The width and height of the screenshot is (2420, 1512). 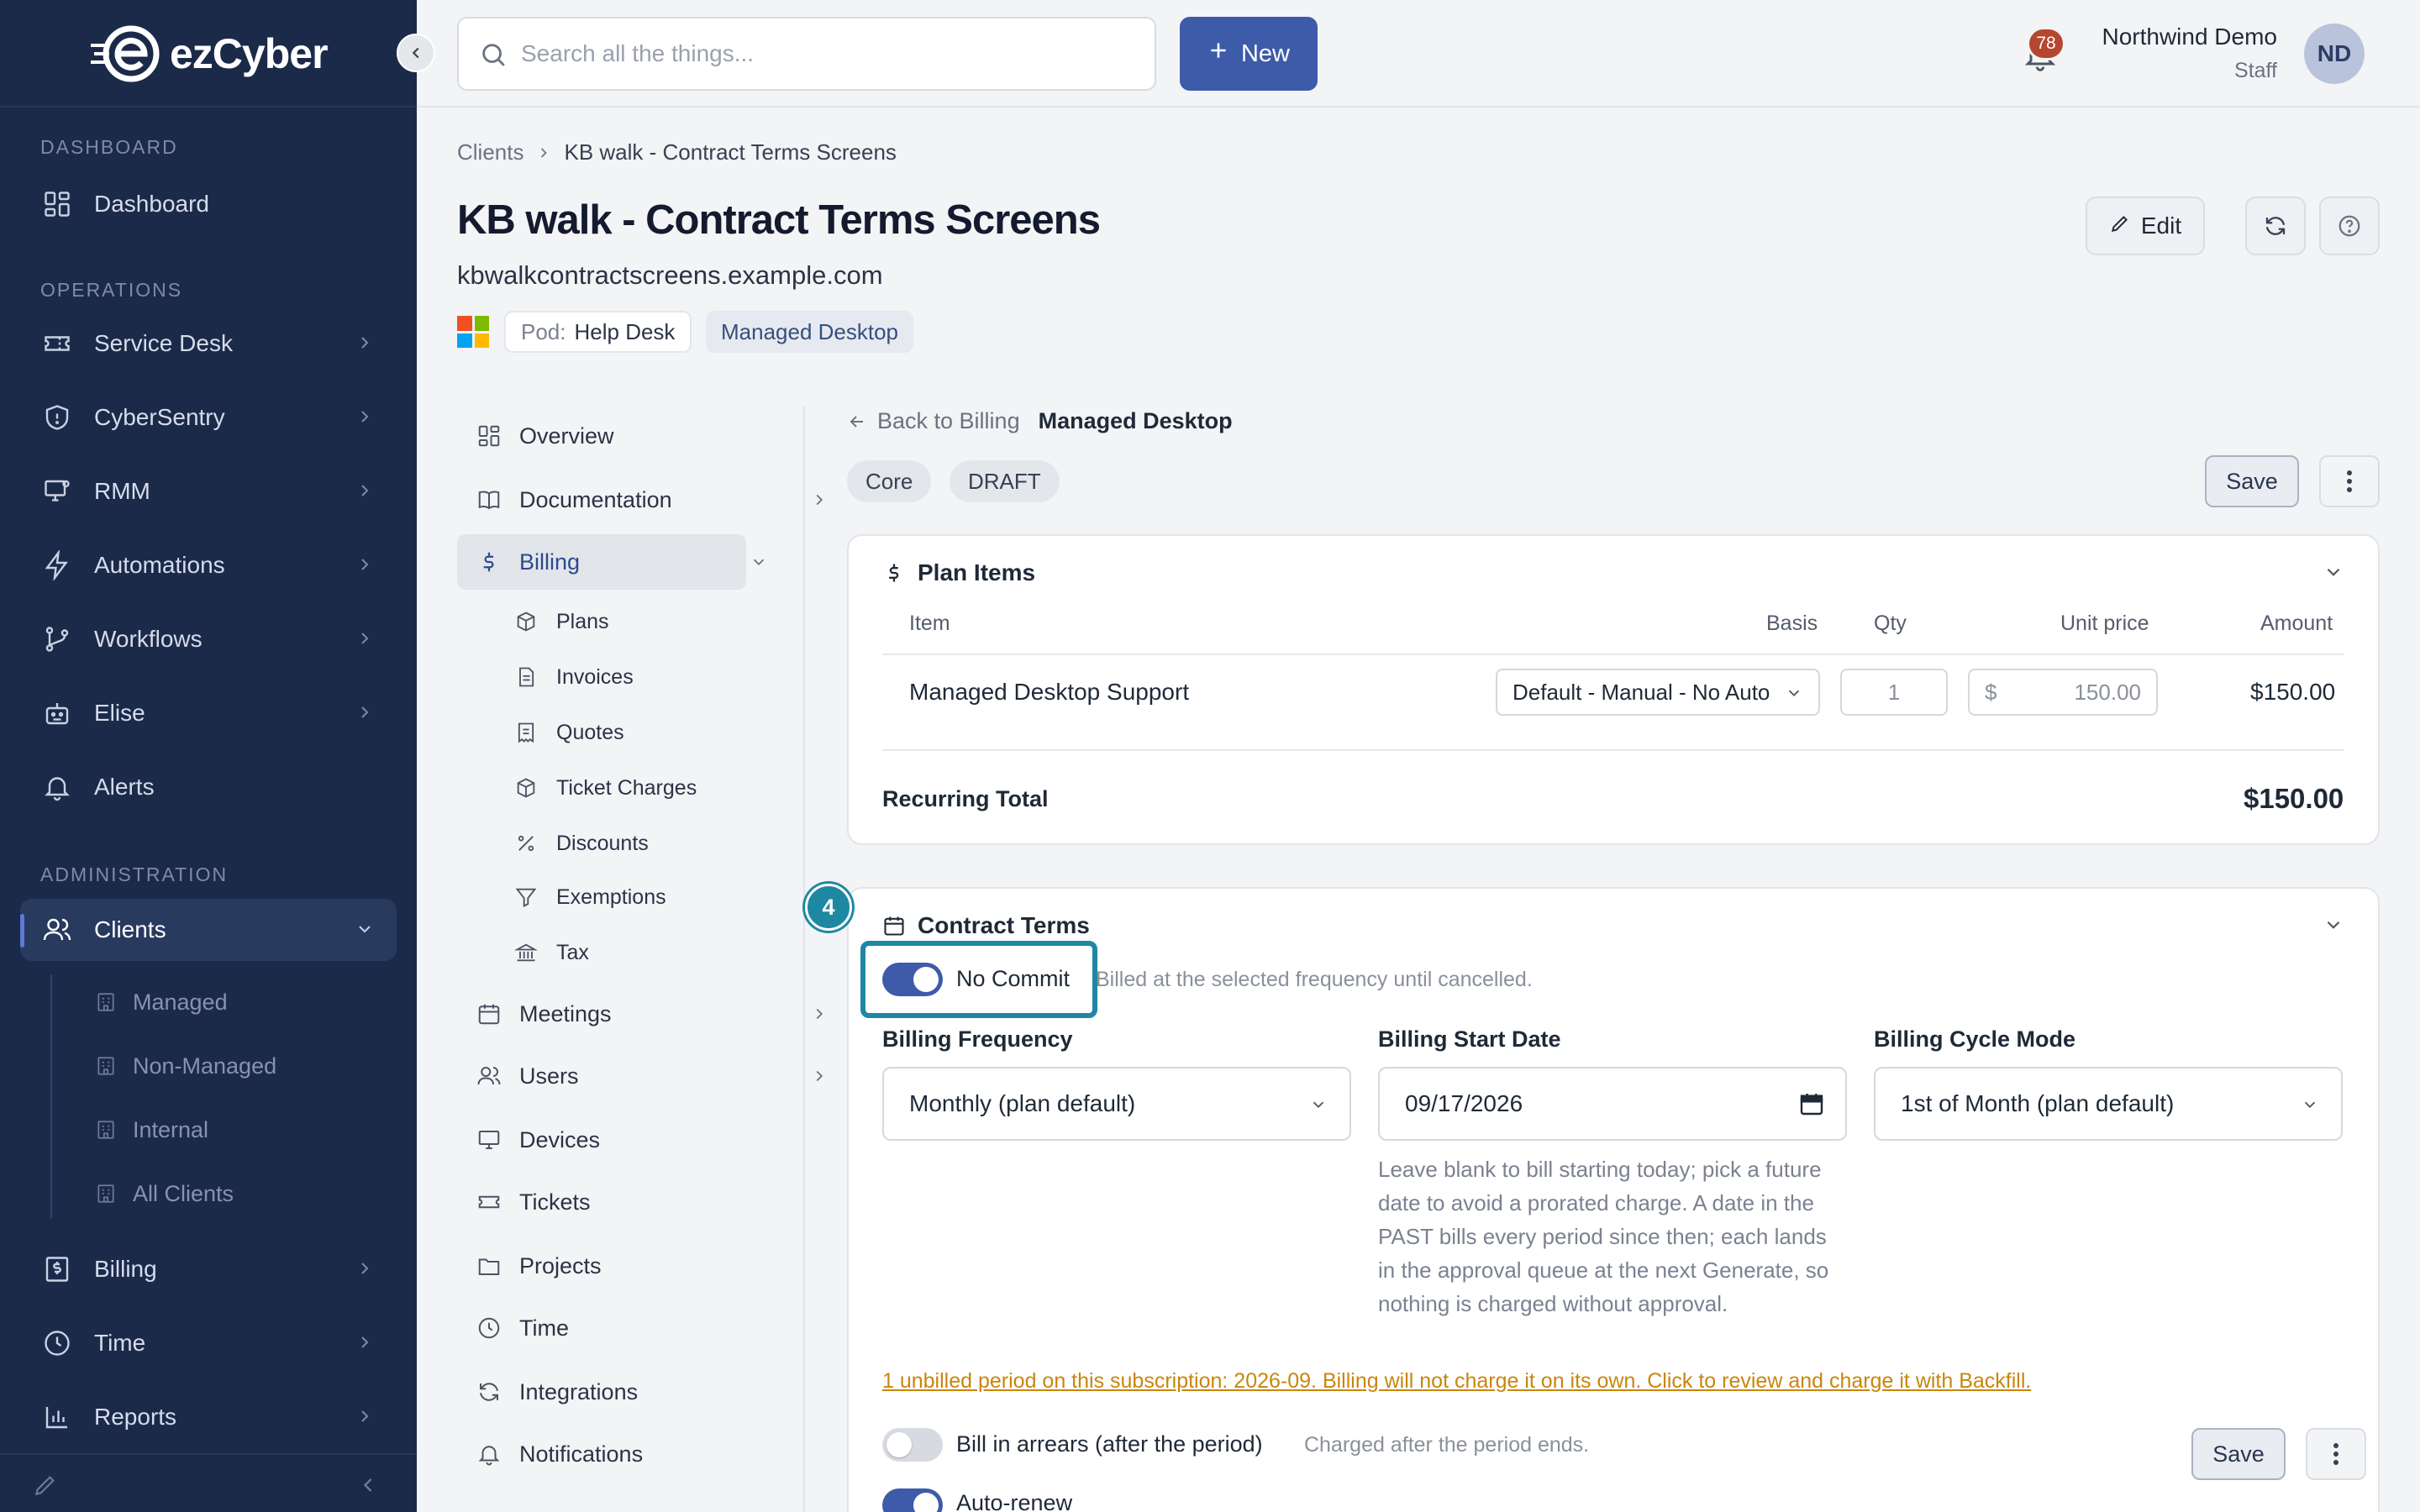 What do you see at coordinates (551, 952) in the screenshot?
I see `billing-sub-tax: Tax` at bounding box center [551, 952].